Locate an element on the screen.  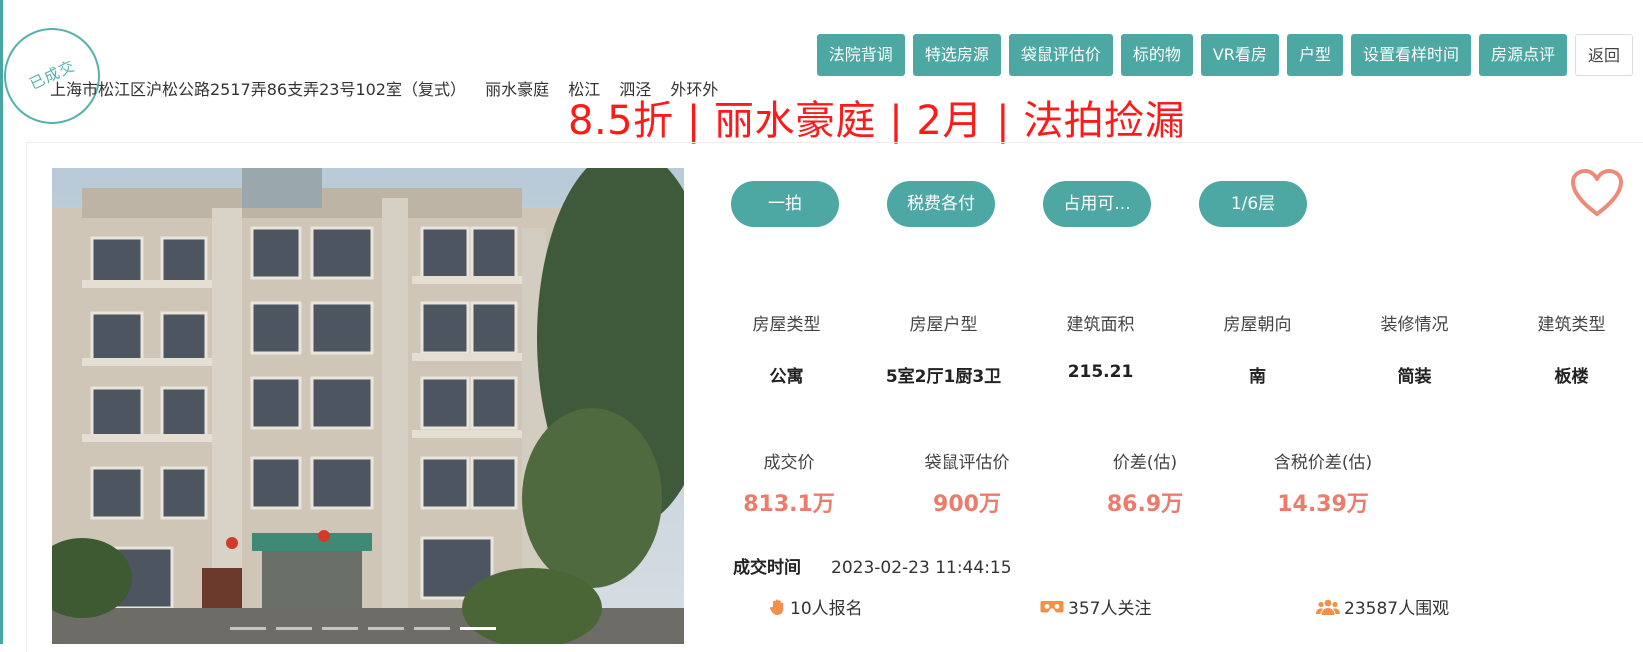
deal-price-value: 813.1万 is located at coordinates (789, 504).